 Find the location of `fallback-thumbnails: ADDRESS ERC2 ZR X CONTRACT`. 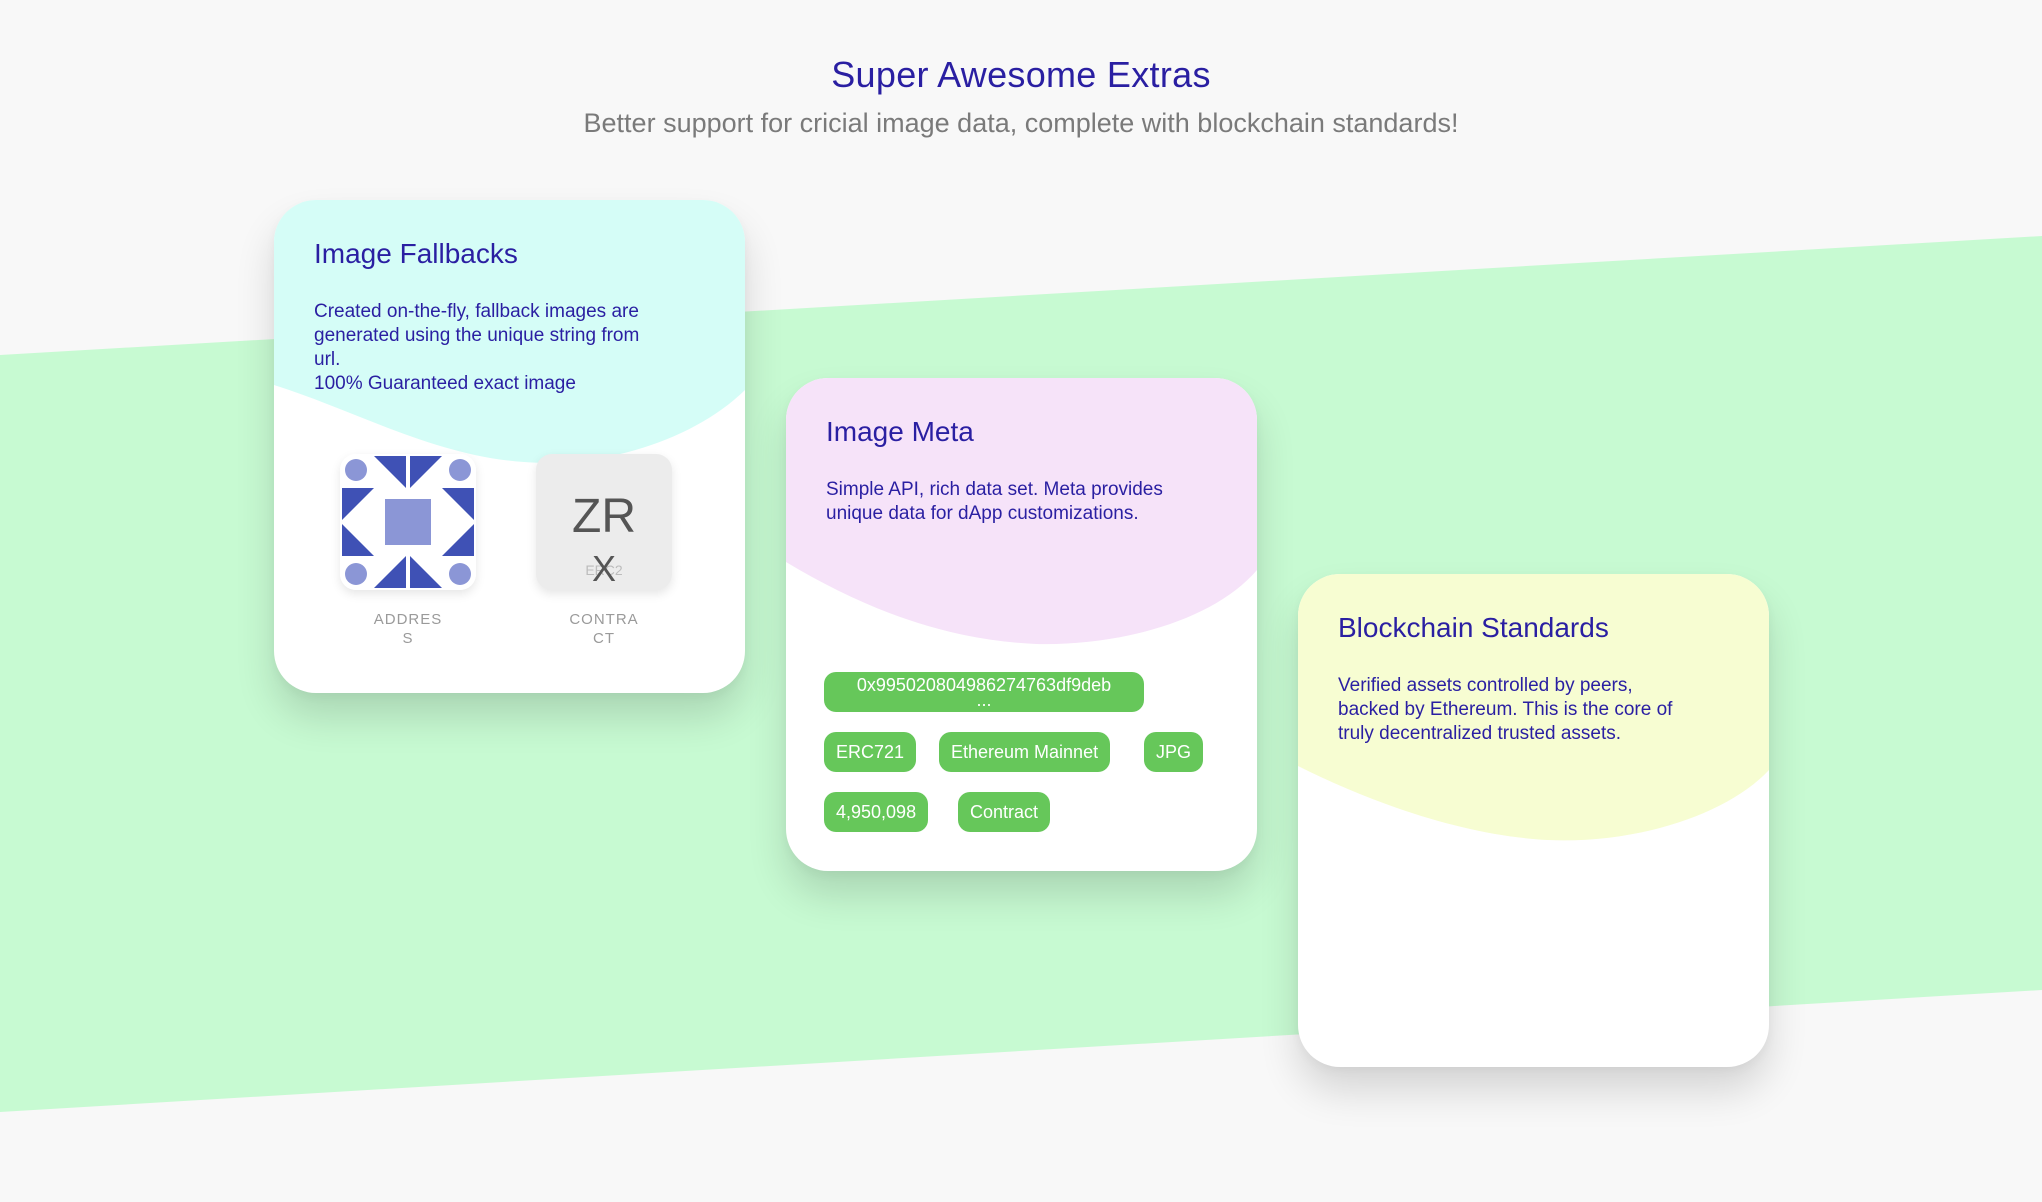

fallback-thumbnails: ADDRESS ERC2 ZR X CONTRACT is located at coordinates (510, 564).